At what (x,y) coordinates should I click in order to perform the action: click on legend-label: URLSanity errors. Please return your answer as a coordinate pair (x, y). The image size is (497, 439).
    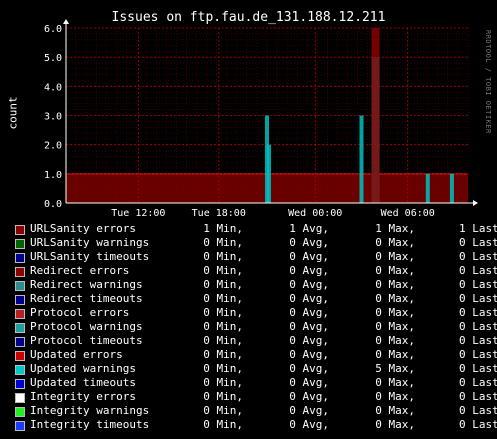
    Looking at the image, I should click on (83, 228).